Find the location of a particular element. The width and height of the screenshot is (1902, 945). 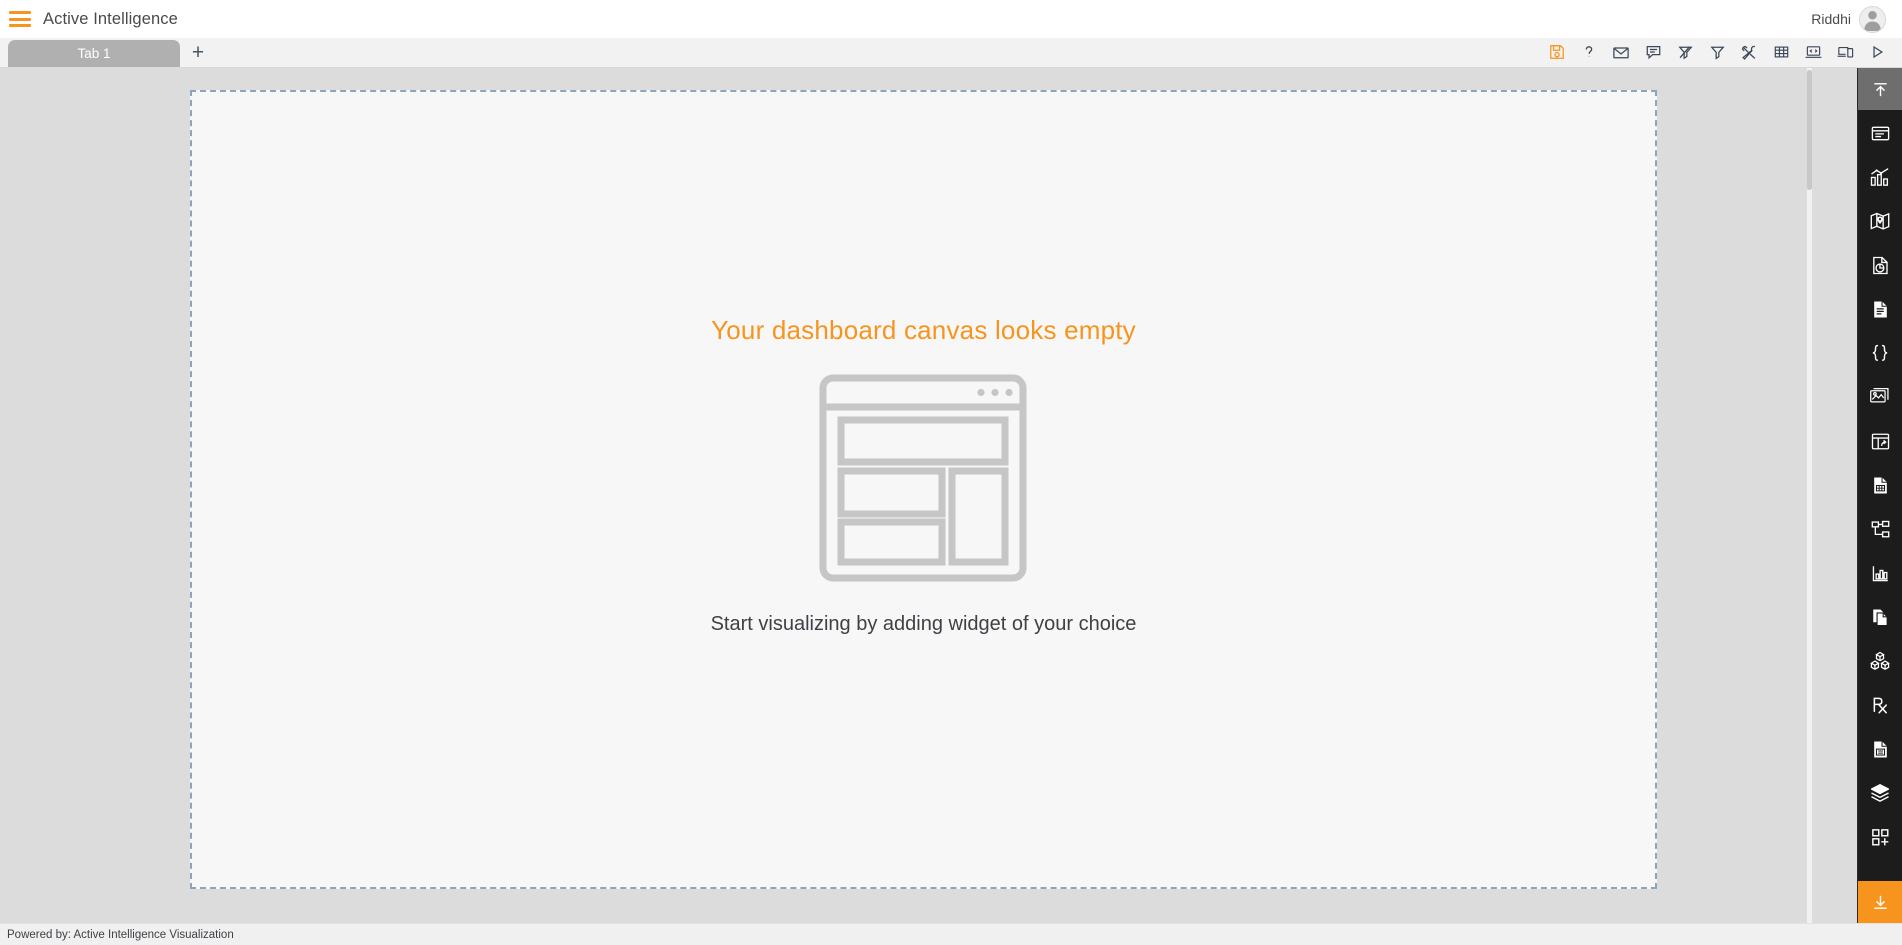

comment-icon is located at coordinates (1653, 52).